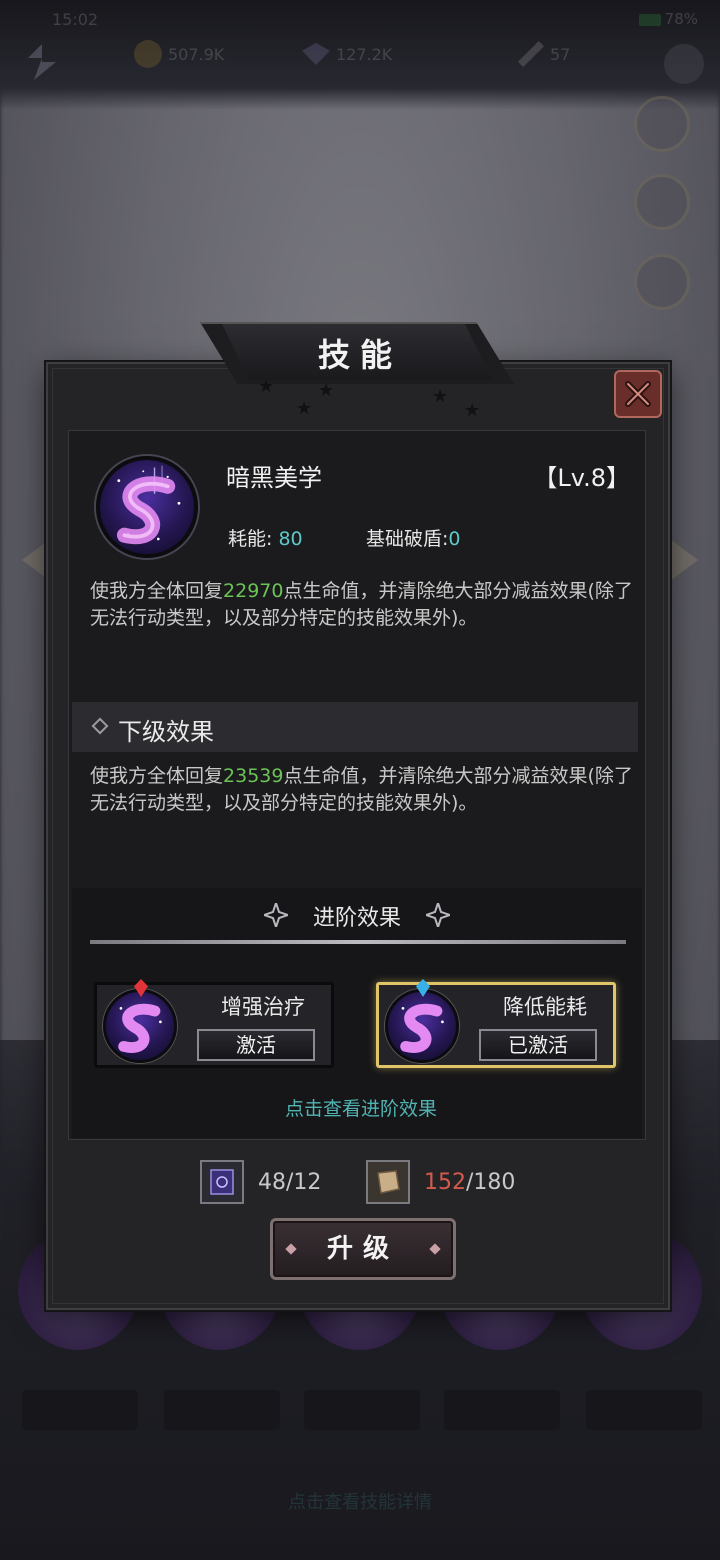  I want to click on advanced-card-name: 降低能耗, so click(545, 1007).